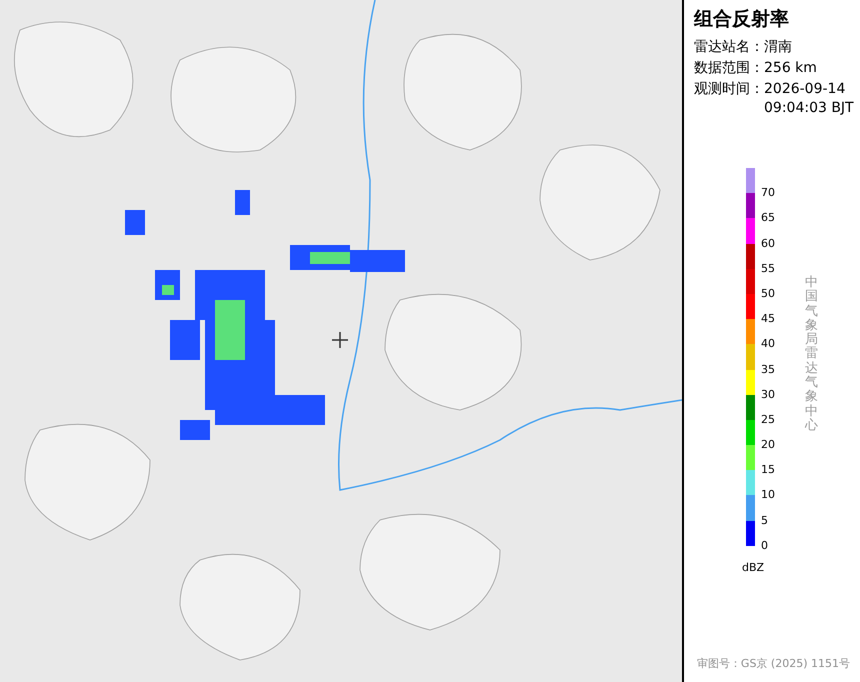 This screenshot has height=682, width=860. I want to click on legend-label: 60, so click(768, 244).